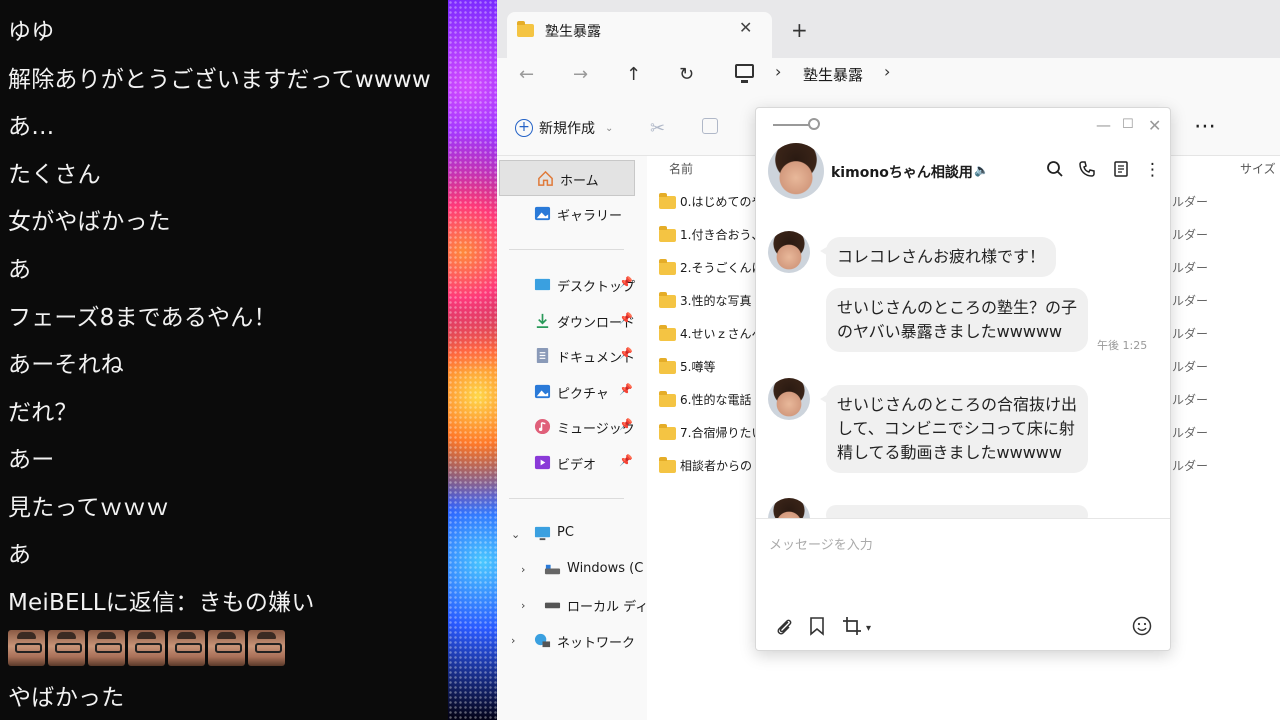 The image size is (1280, 720). I want to click on nav-item-pictures: ピクチャ 📌, so click(565, 392).